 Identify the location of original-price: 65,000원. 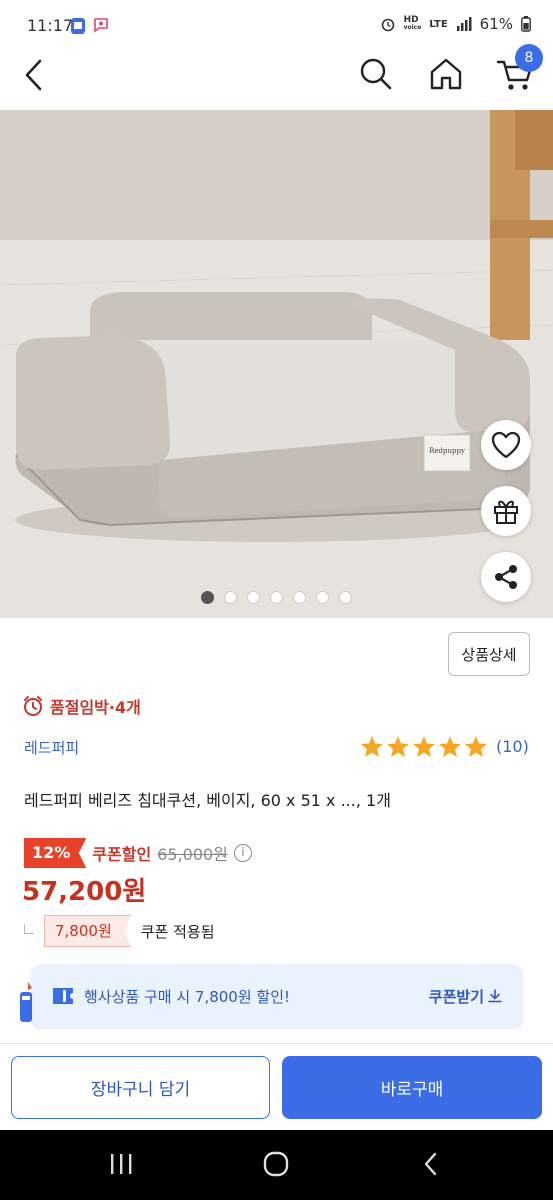
(192, 854).